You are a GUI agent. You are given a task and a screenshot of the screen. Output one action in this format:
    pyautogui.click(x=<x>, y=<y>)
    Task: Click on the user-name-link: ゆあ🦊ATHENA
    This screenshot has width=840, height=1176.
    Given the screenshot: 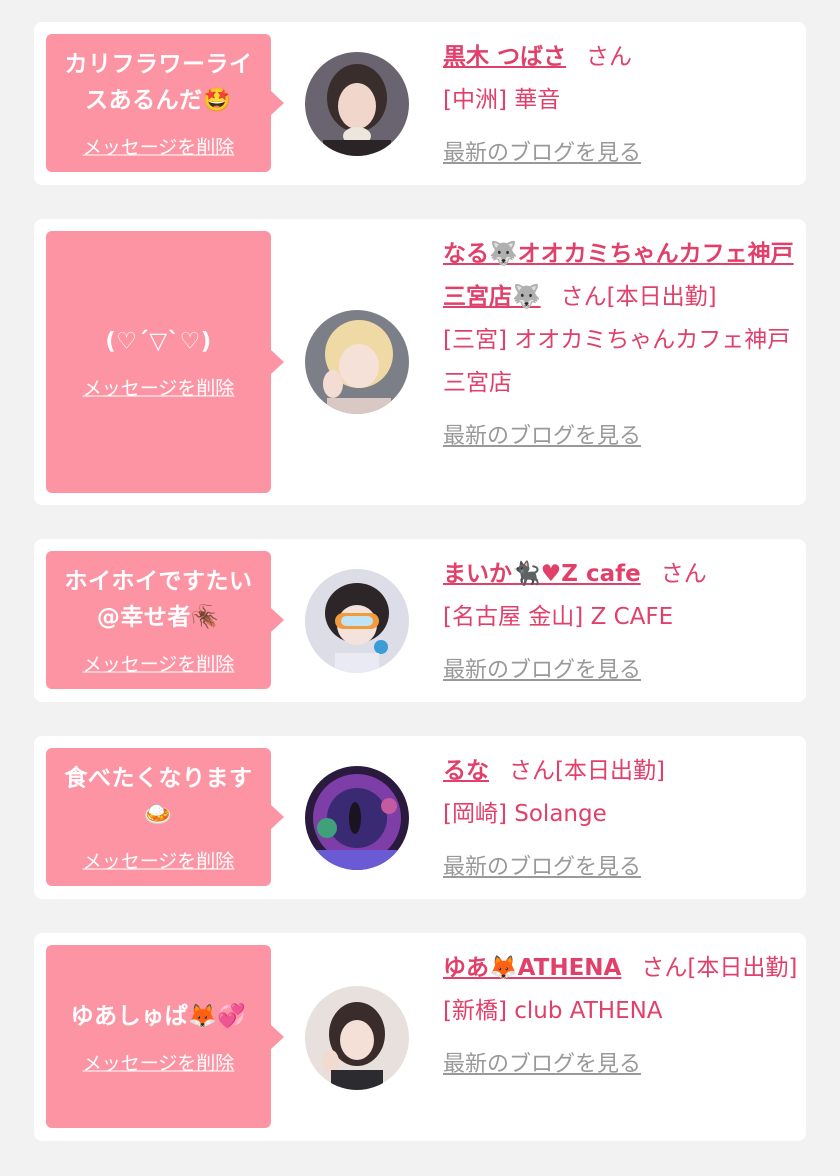 What is the action you would take?
    pyautogui.click(x=532, y=968)
    